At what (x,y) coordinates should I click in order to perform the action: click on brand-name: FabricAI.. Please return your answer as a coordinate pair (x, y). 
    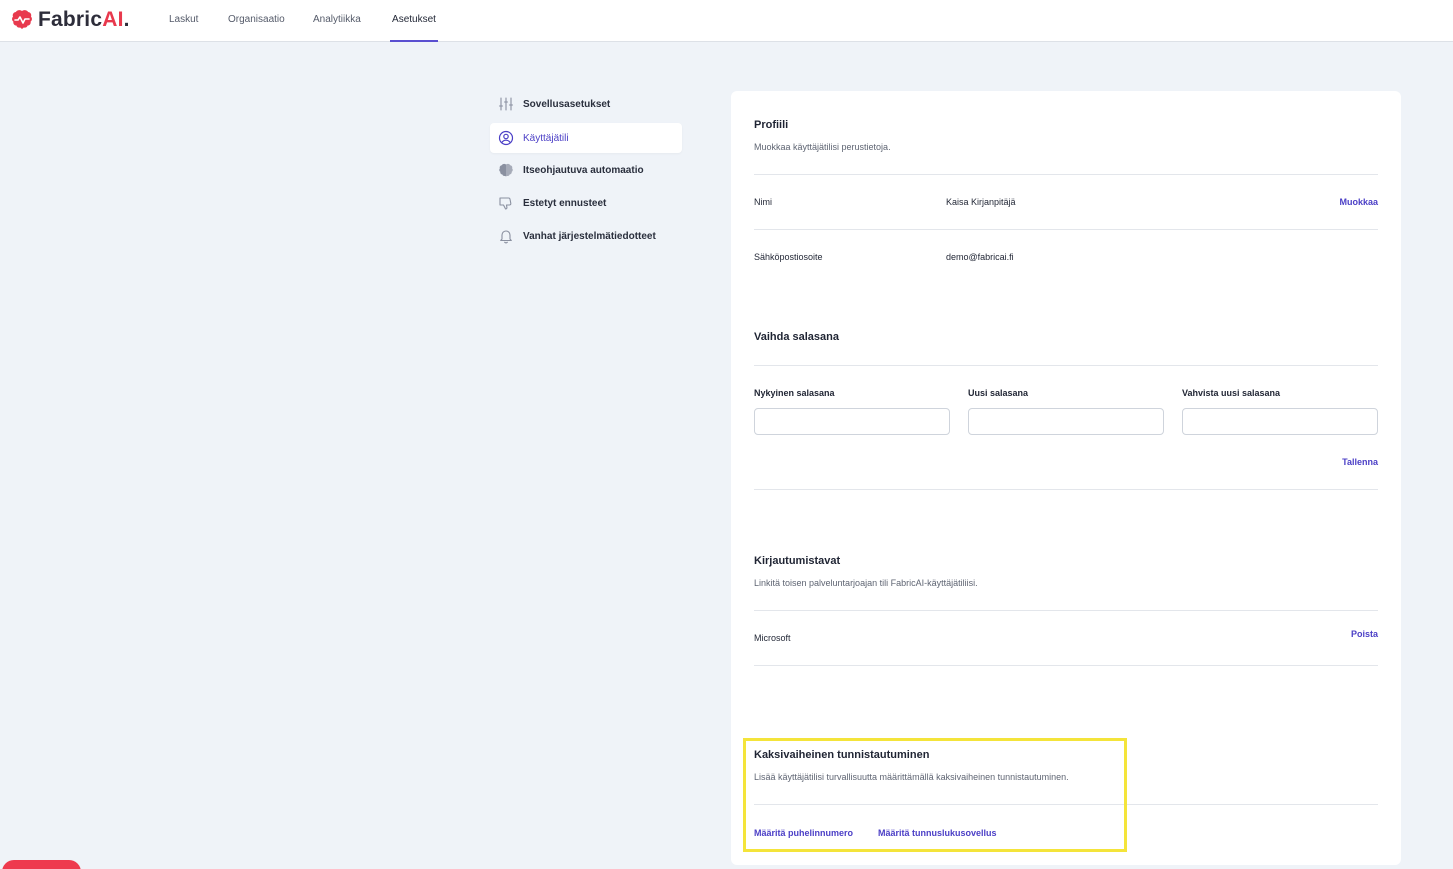
    Looking at the image, I should click on (84, 19).